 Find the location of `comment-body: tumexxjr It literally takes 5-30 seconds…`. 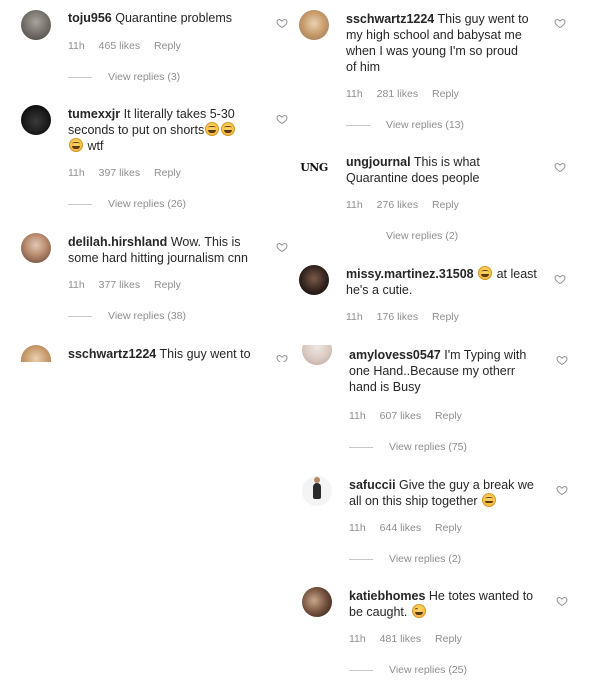

comment-body: tumexxjr It literally takes 5-30 seconds… is located at coordinates (170, 130).